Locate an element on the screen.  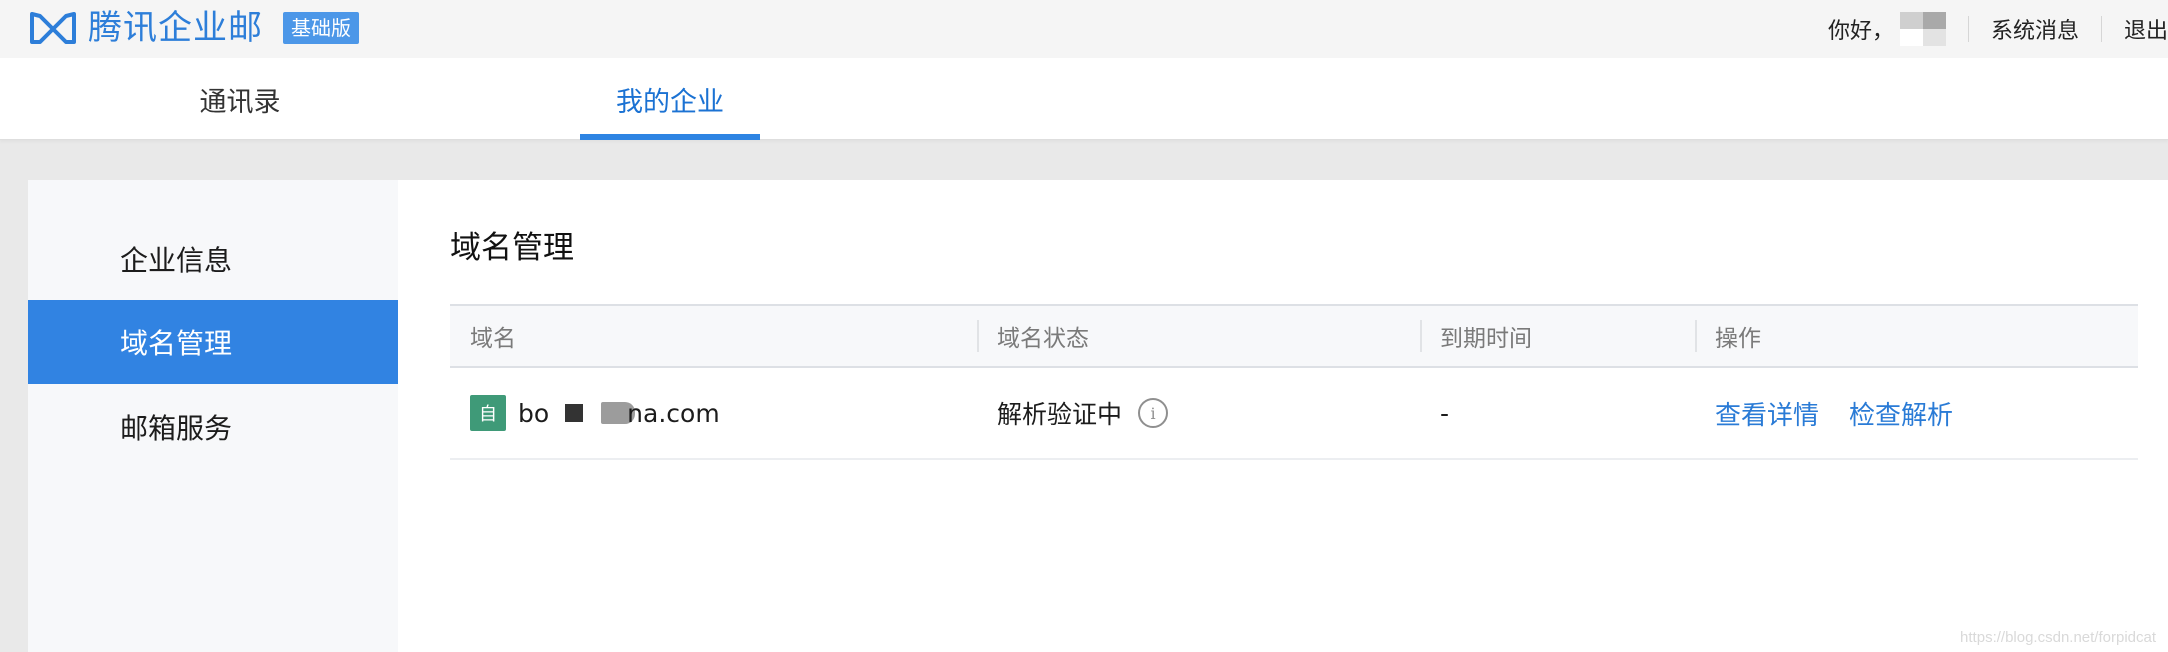
top-right-menu: 你好， 系统消息 退出 is located at coordinates (1998, 29).